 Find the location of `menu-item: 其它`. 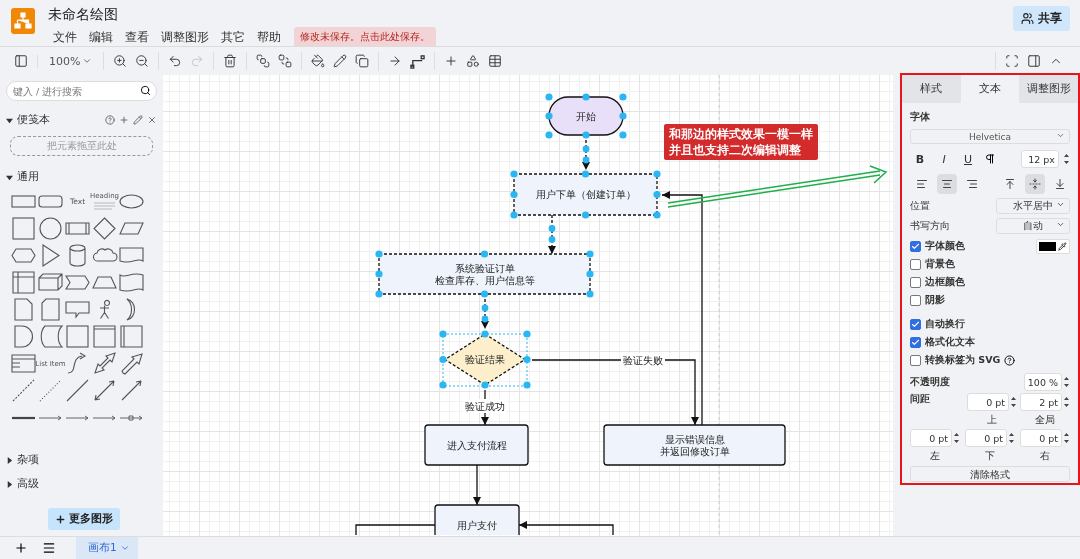

menu-item: 其它 is located at coordinates (233, 37).